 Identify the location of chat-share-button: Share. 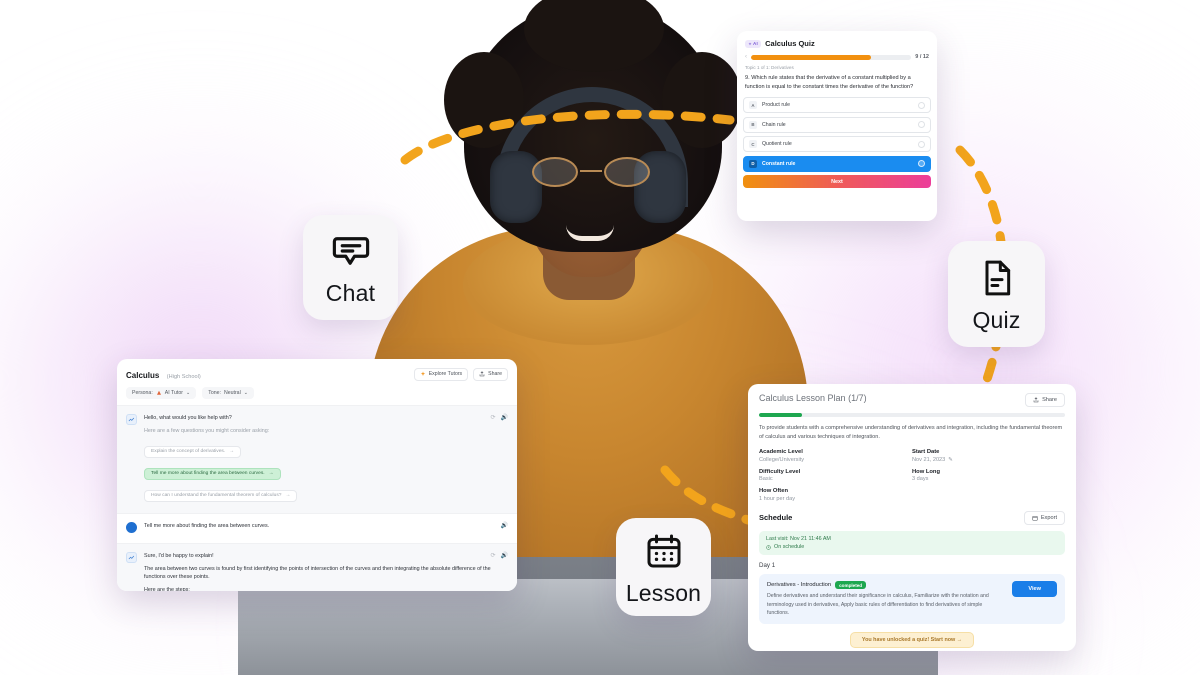
(490, 374).